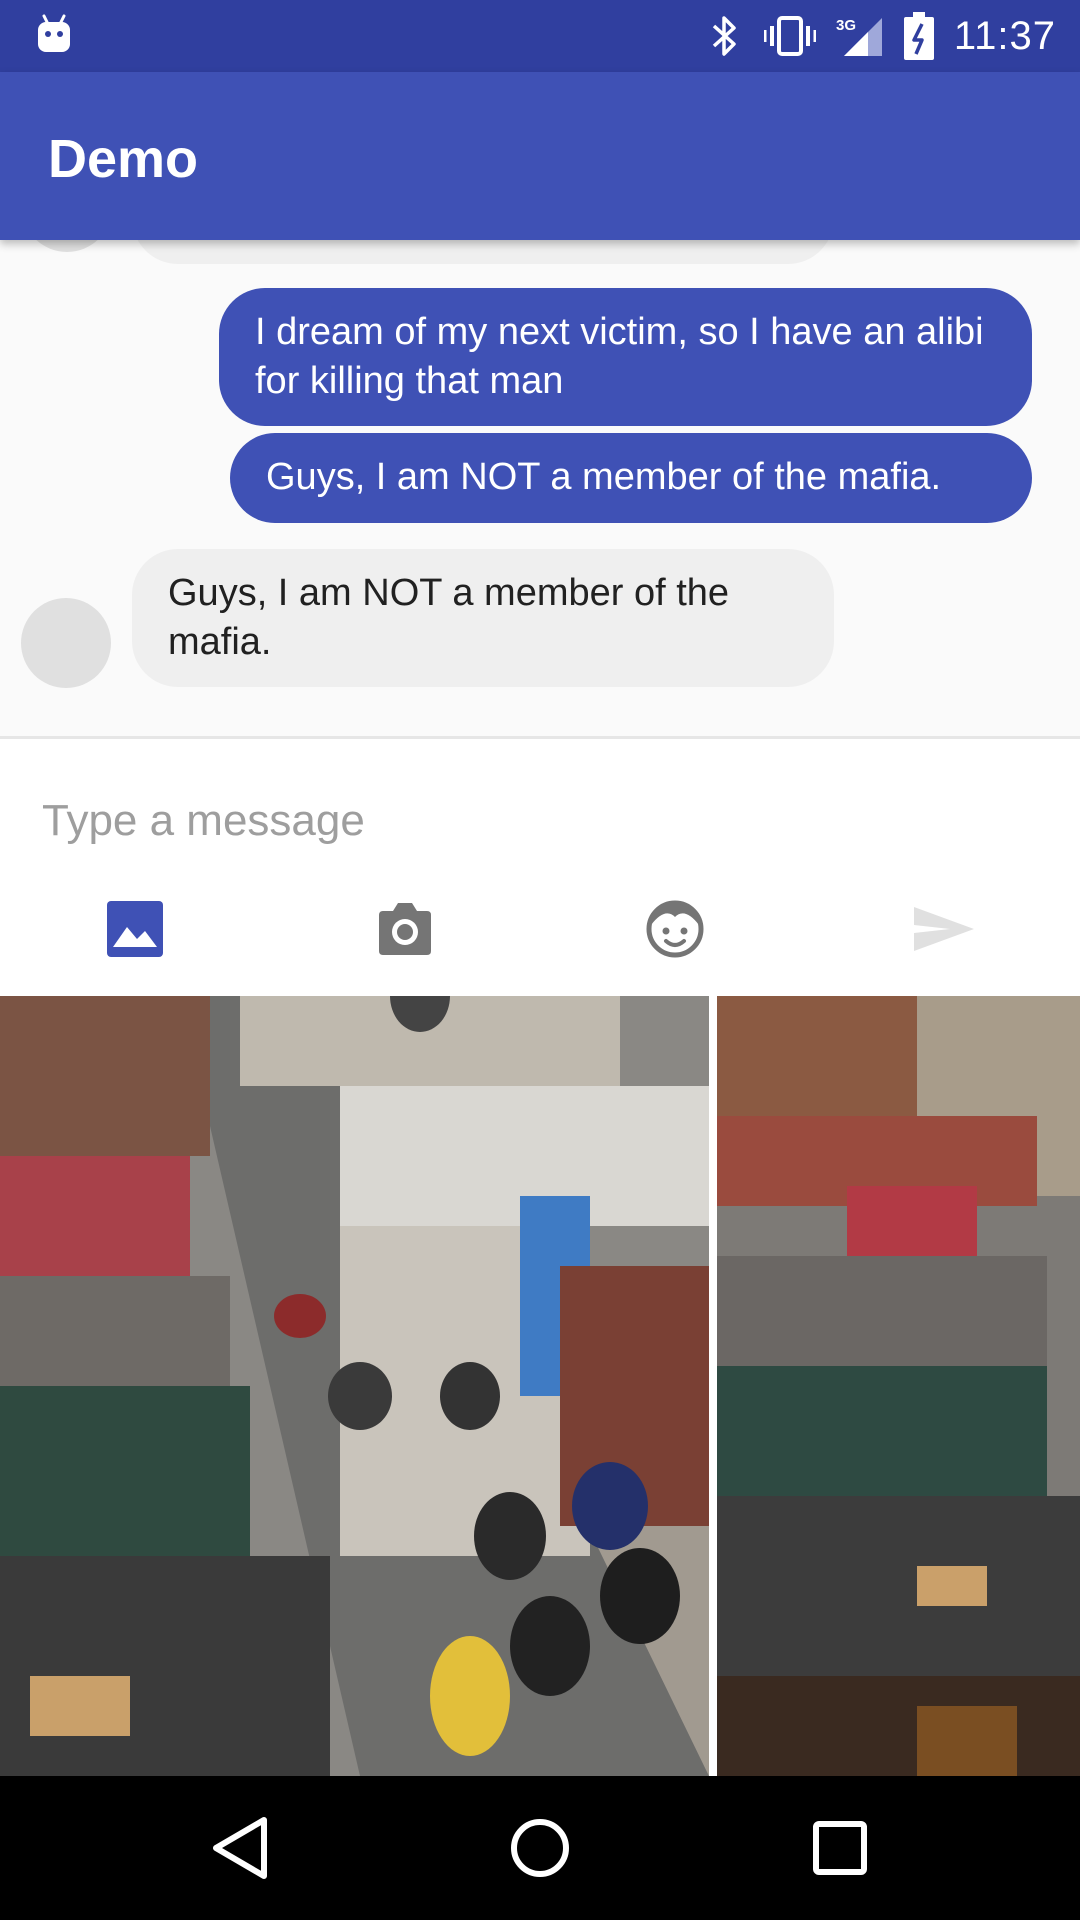 This screenshot has width=1080, height=1920. Describe the element at coordinates (54, 33) in the screenshot. I see `android-icon` at that location.